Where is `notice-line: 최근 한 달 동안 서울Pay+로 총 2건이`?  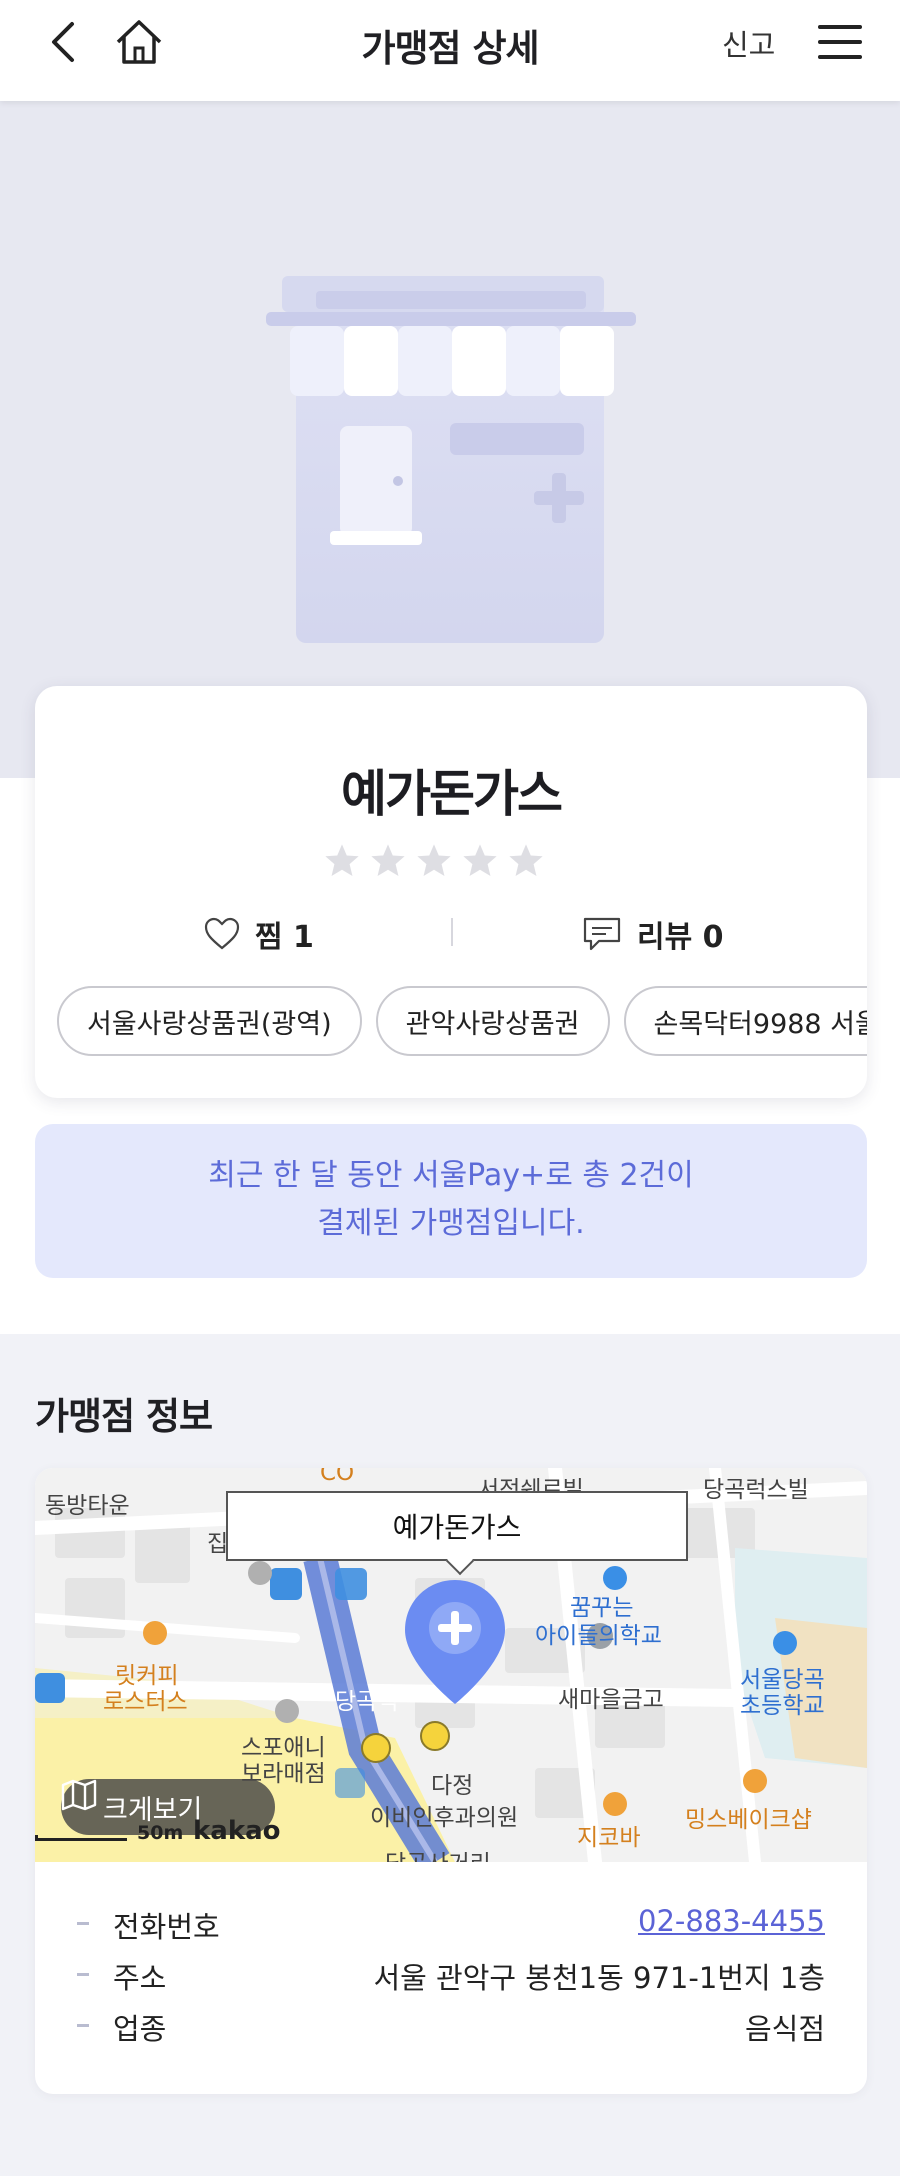
notice-line: 최근 한 달 동안 서울Pay+로 총 2건이 is located at coordinates (451, 1175).